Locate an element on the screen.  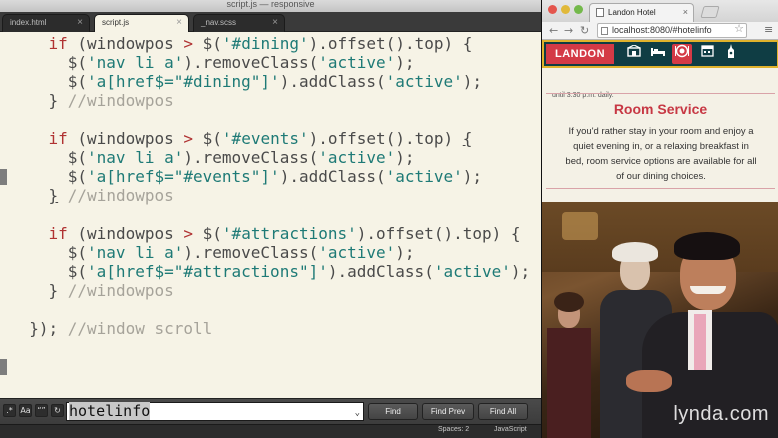
forward-icon: → is located at coordinates (568, 31).